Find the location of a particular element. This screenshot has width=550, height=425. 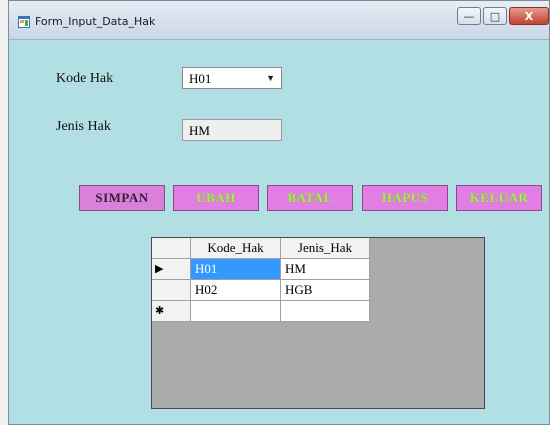

hapus-button: HAPUS is located at coordinates (405, 198).